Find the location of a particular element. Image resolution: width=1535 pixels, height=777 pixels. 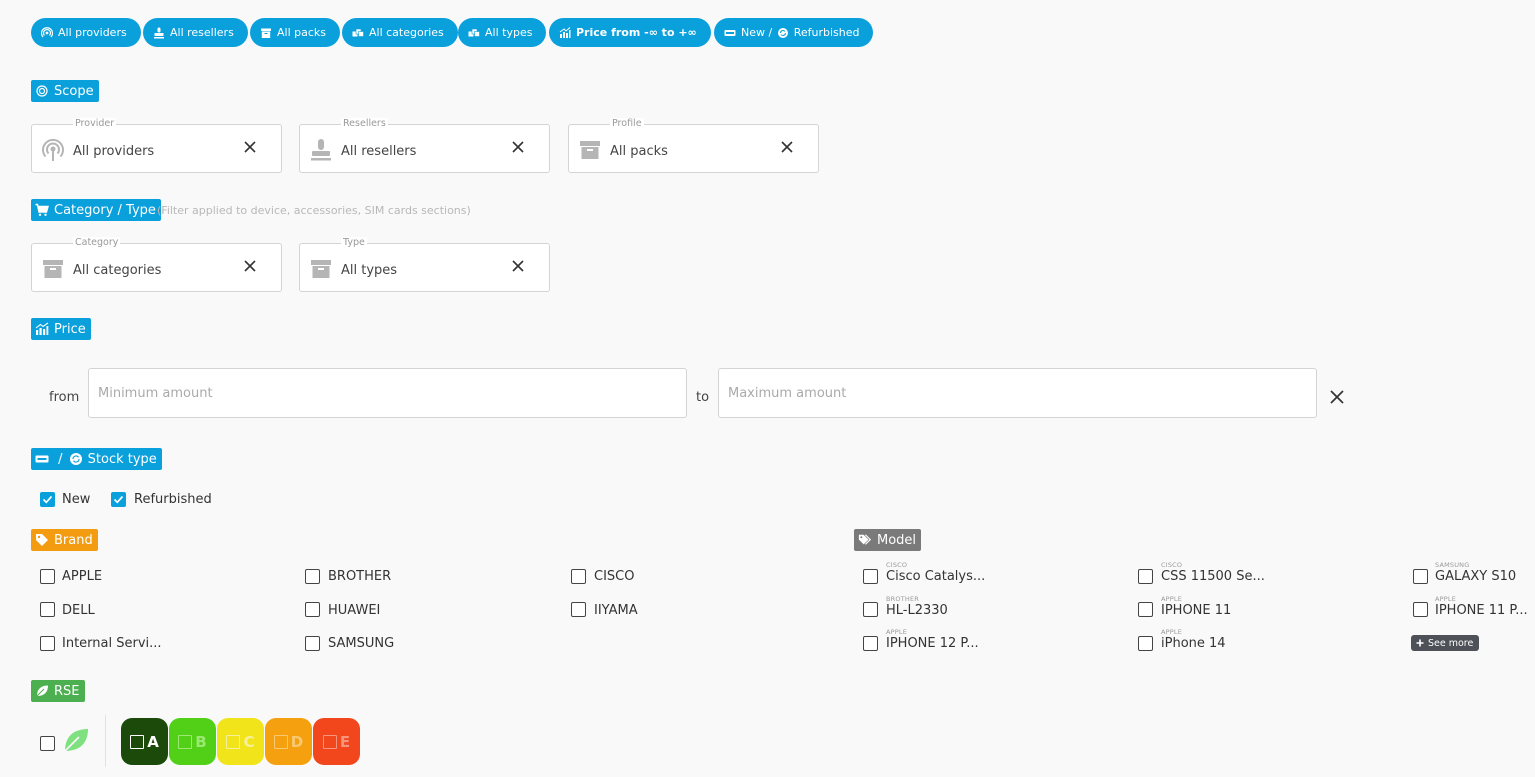

brand-item: SAMSUNG is located at coordinates (361, 643).